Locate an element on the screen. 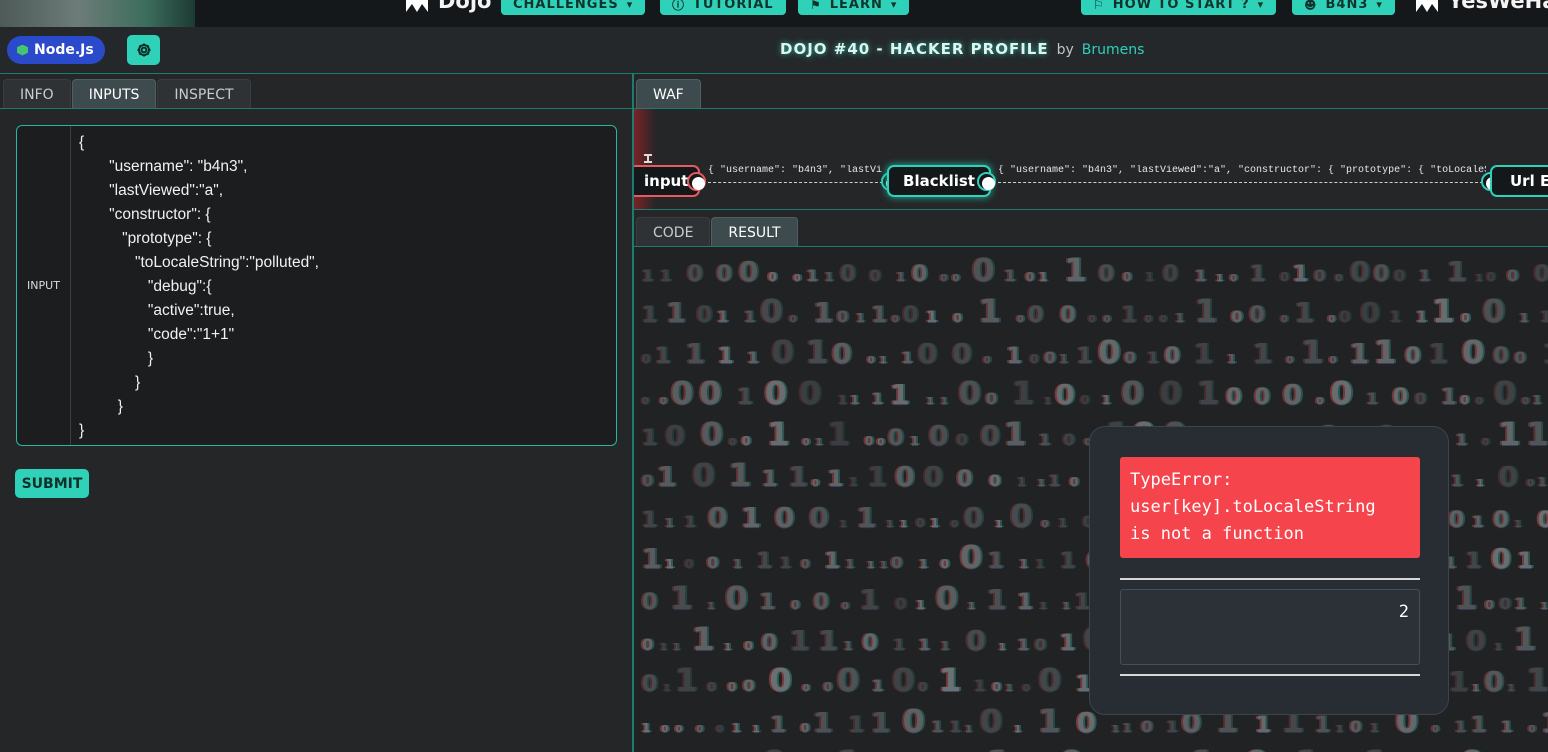 Image resolution: width=1548 pixels, height=752 pixels. user-label: B4N3 is located at coordinates (1347, 6).